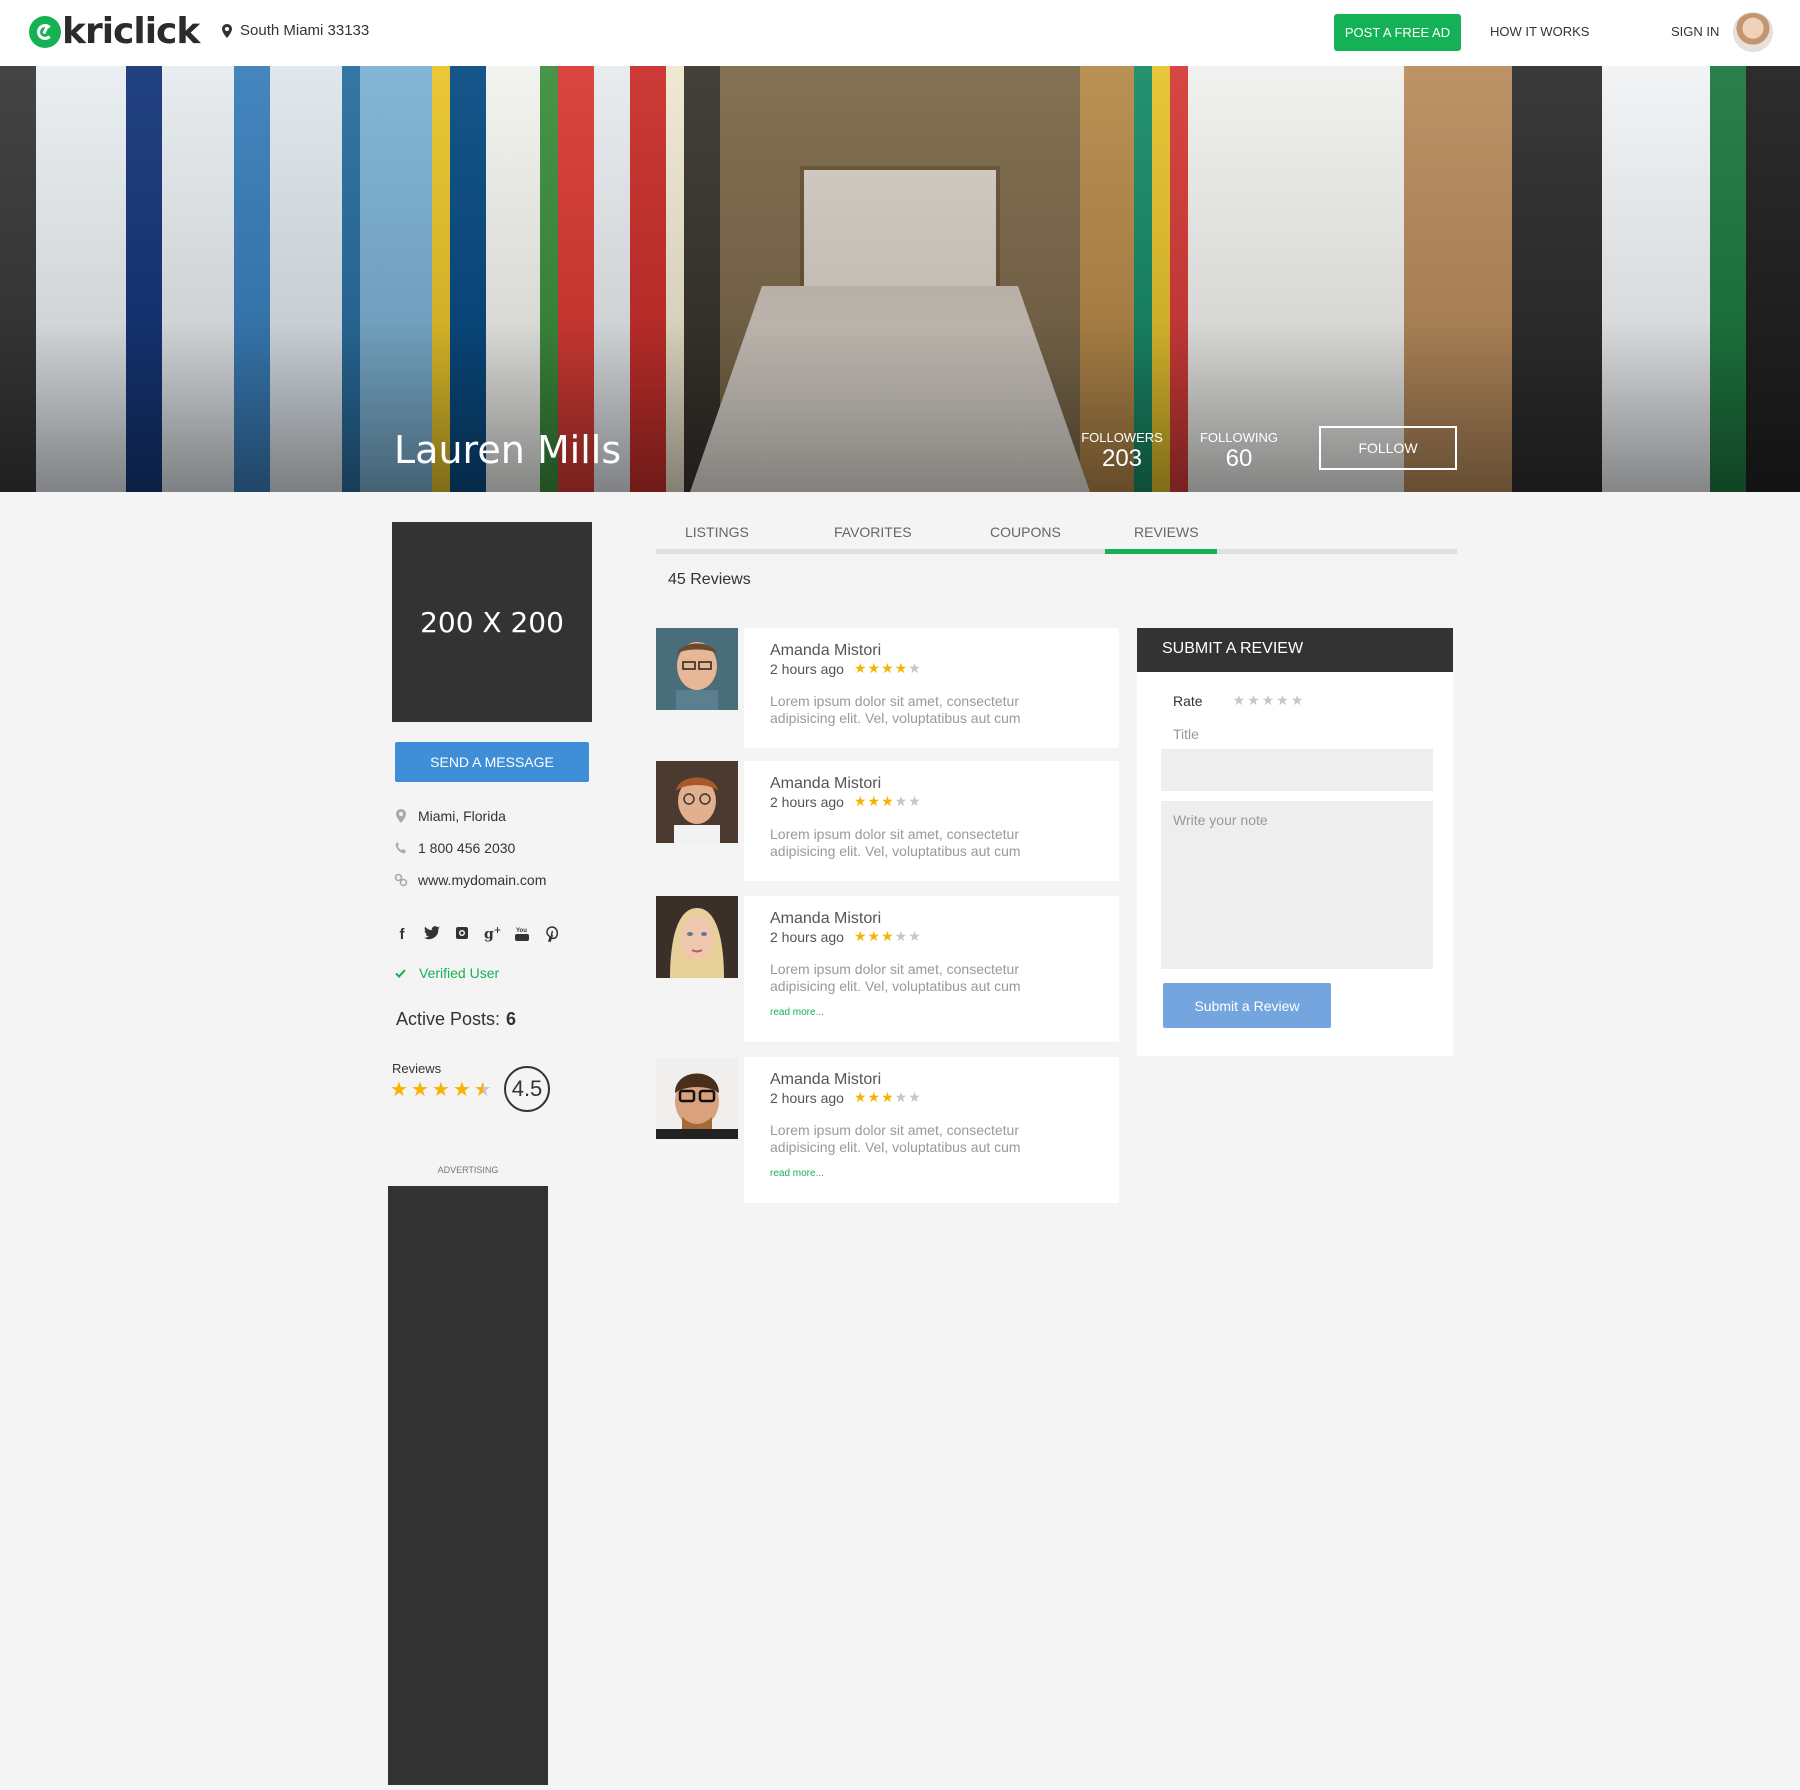 The height and width of the screenshot is (1790, 1800). What do you see at coordinates (1188, 700) in the screenshot?
I see `rate-label: Rate` at bounding box center [1188, 700].